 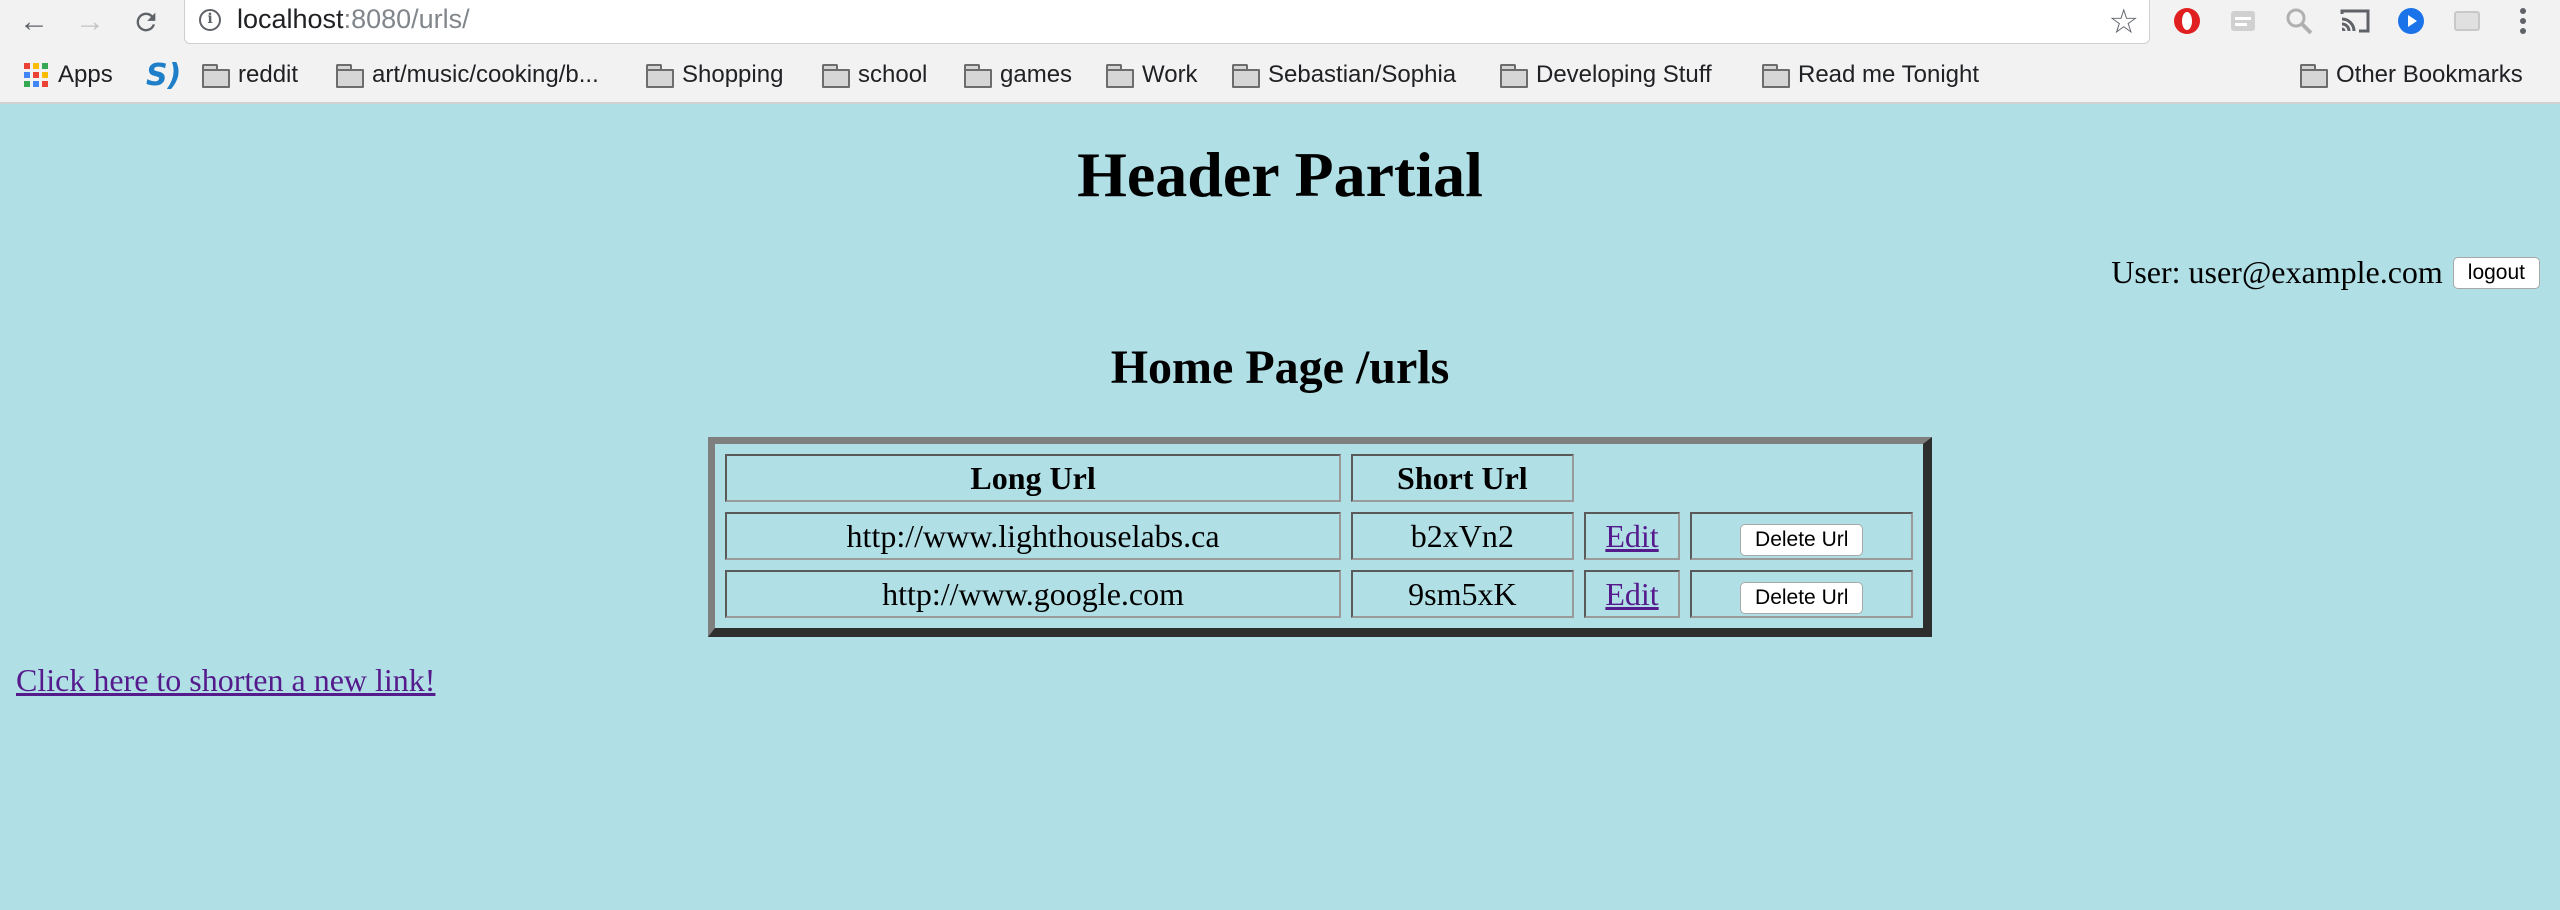 What do you see at coordinates (2187, 21) in the screenshot?
I see `opera-extension-icon` at bounding box center [2187, 21].